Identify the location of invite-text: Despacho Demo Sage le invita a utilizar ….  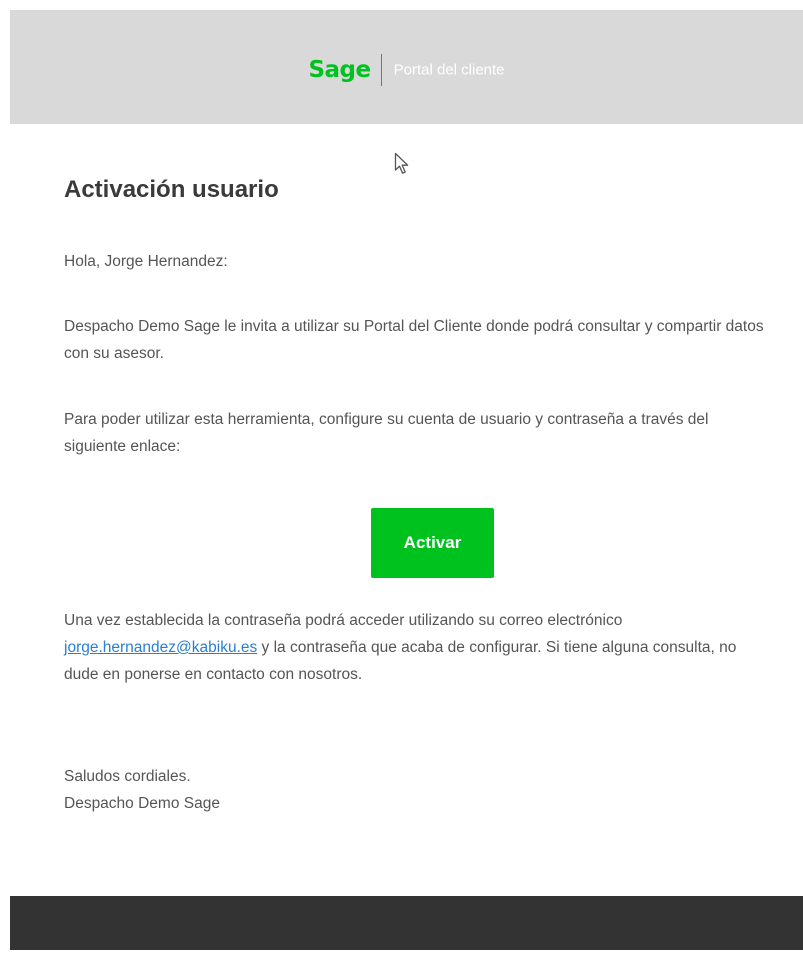
(414, 340).